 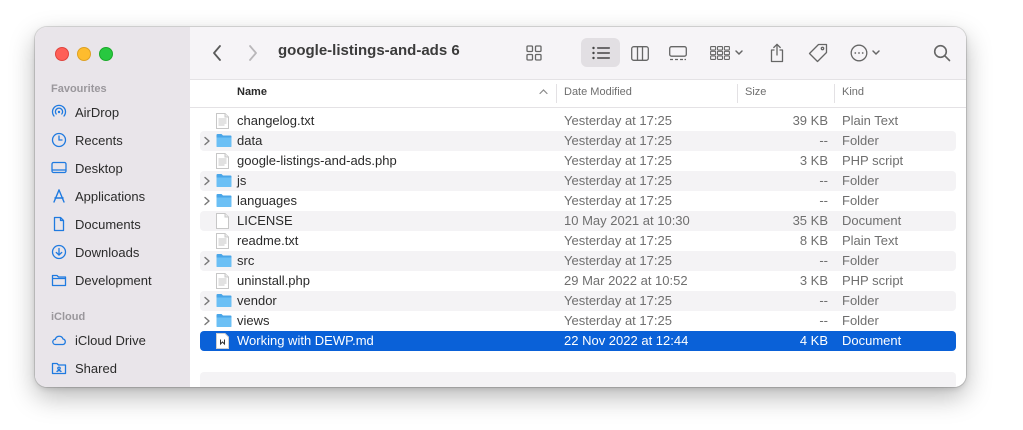 I want to click on document-icon, so click(x=63, y=224).